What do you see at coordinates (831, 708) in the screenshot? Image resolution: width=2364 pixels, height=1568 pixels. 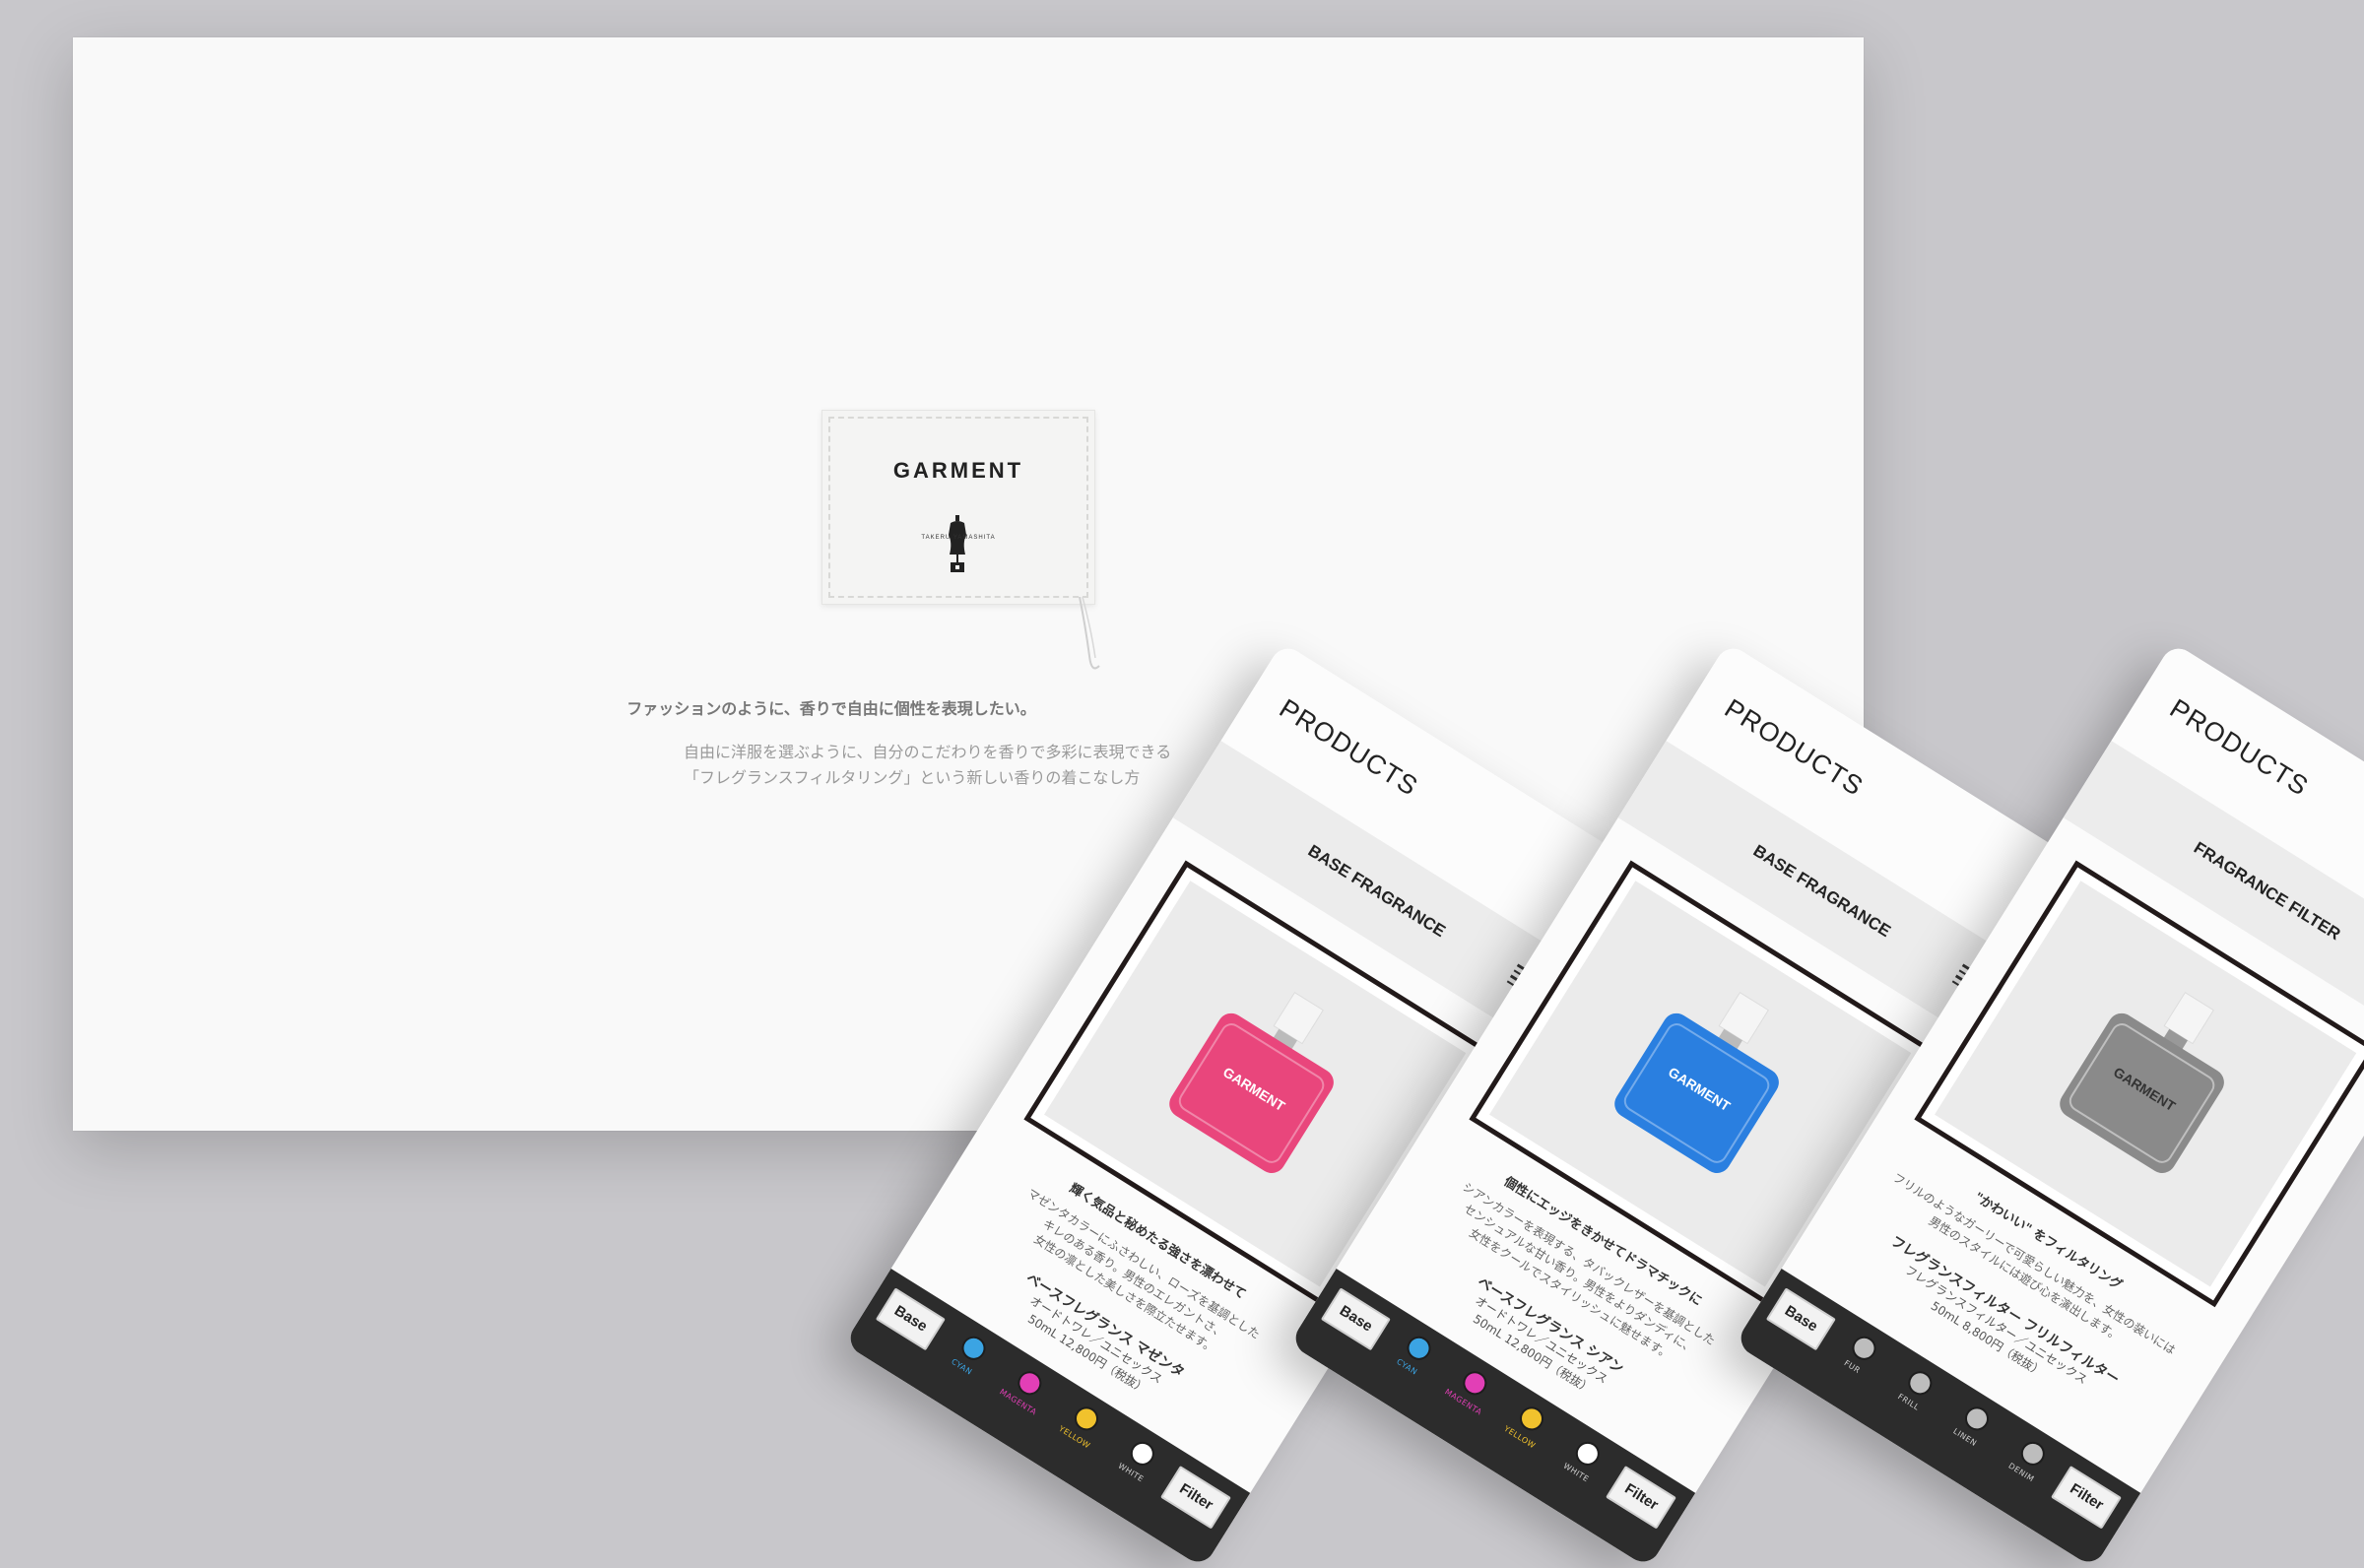 I see `hero-tagline: ファッションのように、香りで自由に個性を表現したい。` at bounding box center [831, 708].